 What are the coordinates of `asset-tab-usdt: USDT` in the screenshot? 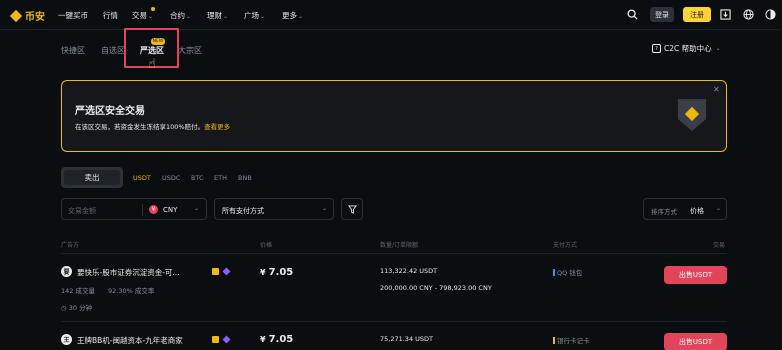 It's located at (142, 178).